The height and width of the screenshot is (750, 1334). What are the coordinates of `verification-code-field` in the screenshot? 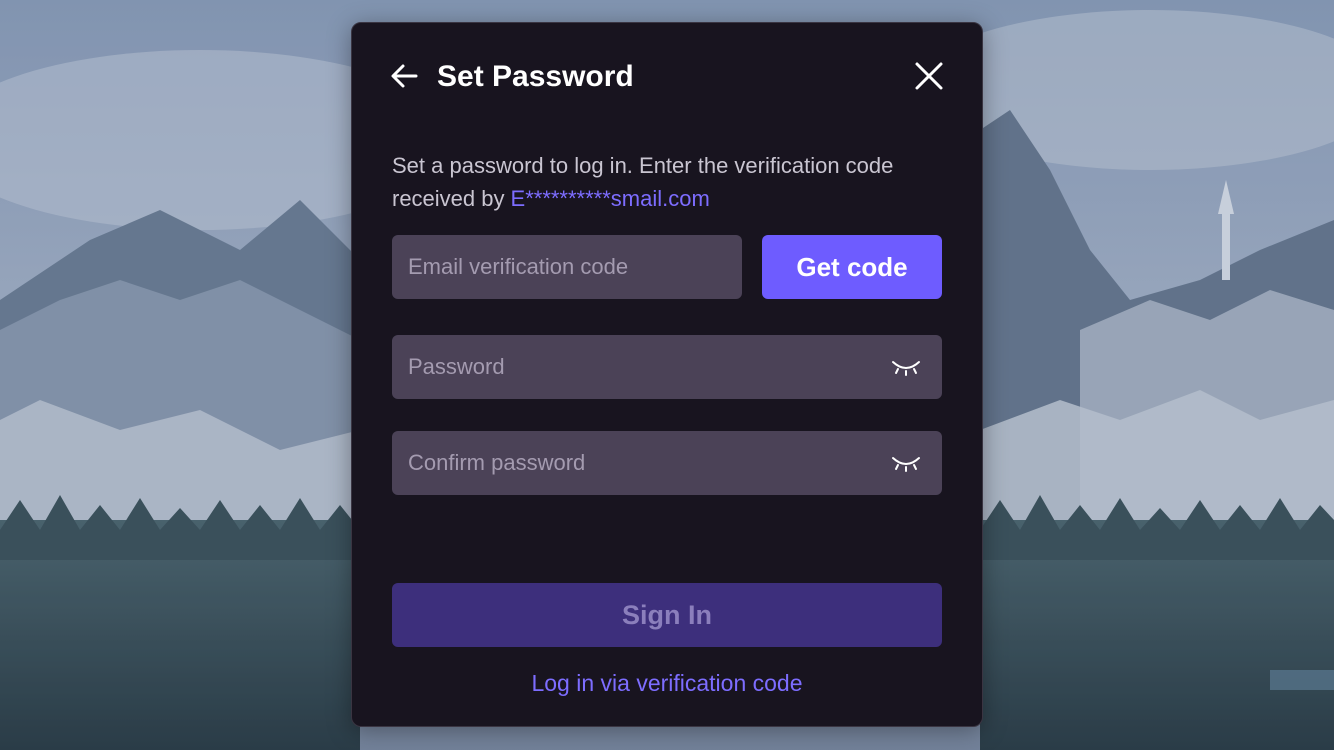 It's located at (567, 267).